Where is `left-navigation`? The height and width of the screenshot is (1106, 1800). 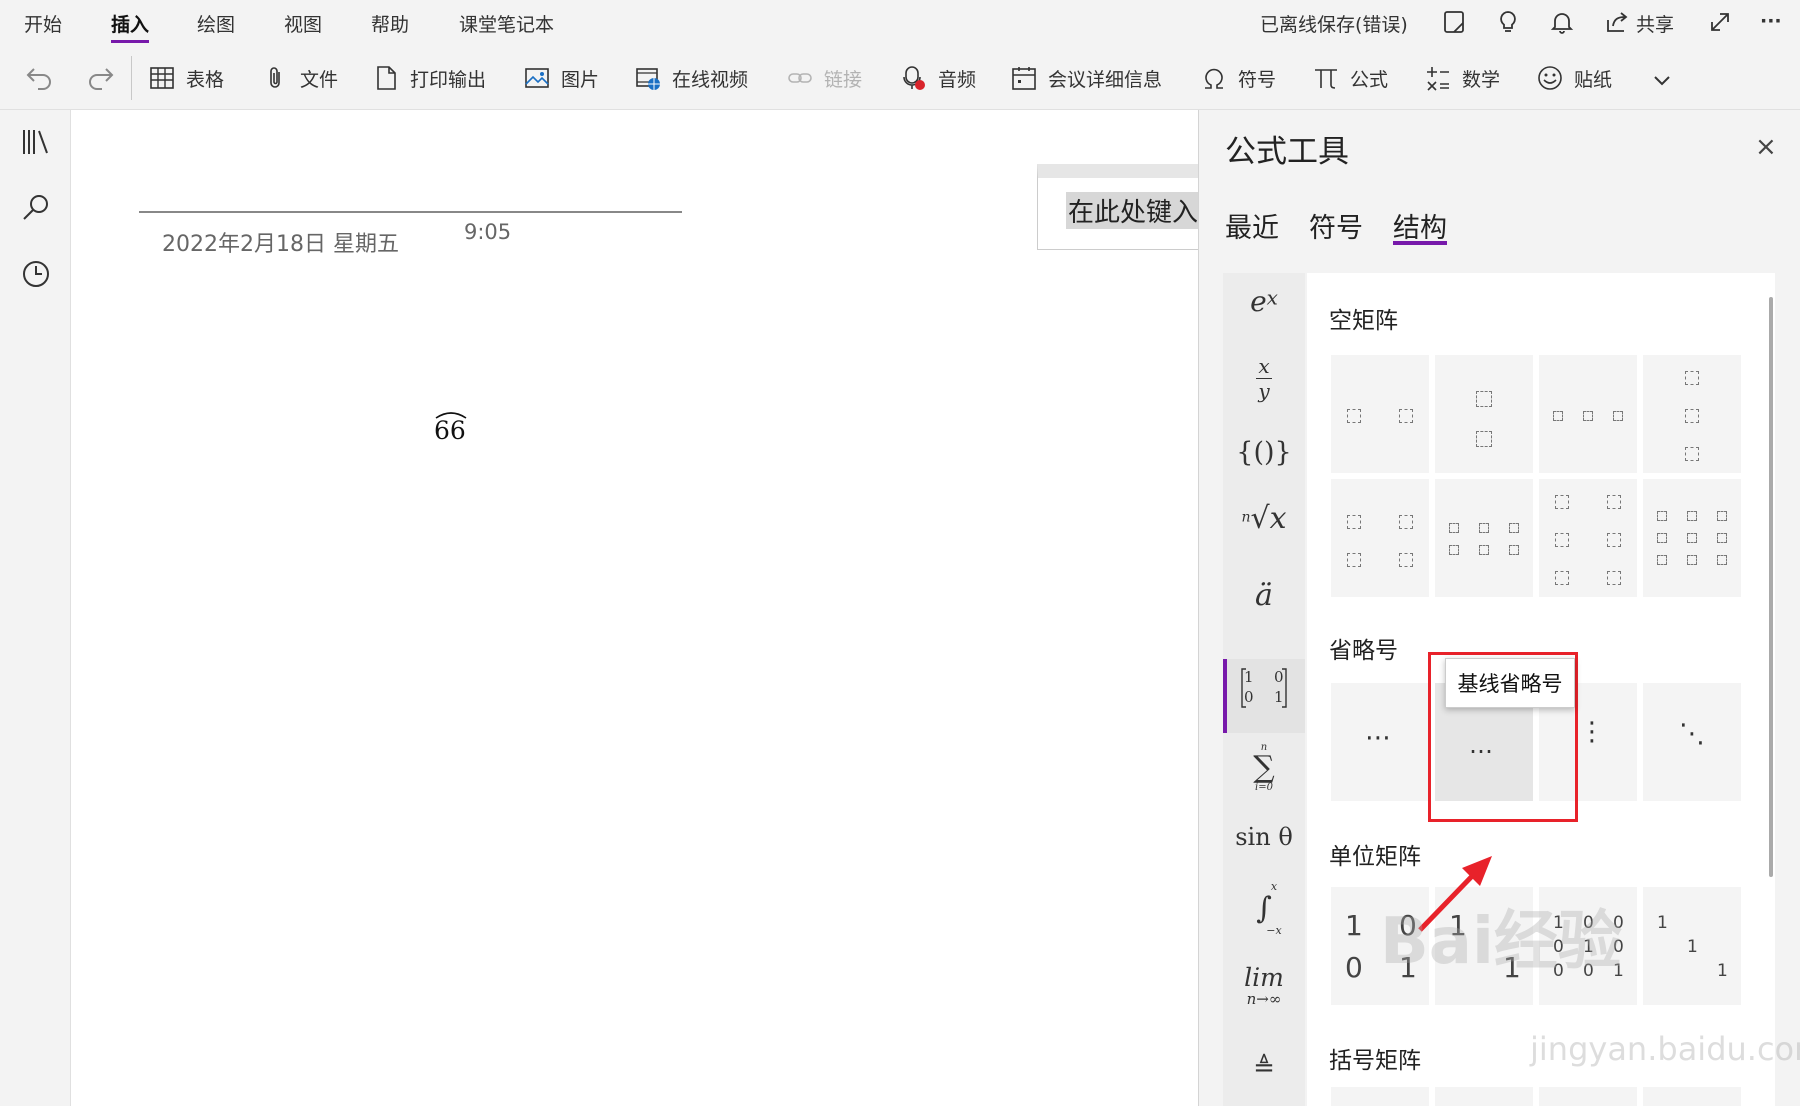 left-navigation is located at coordinates (35, 608).